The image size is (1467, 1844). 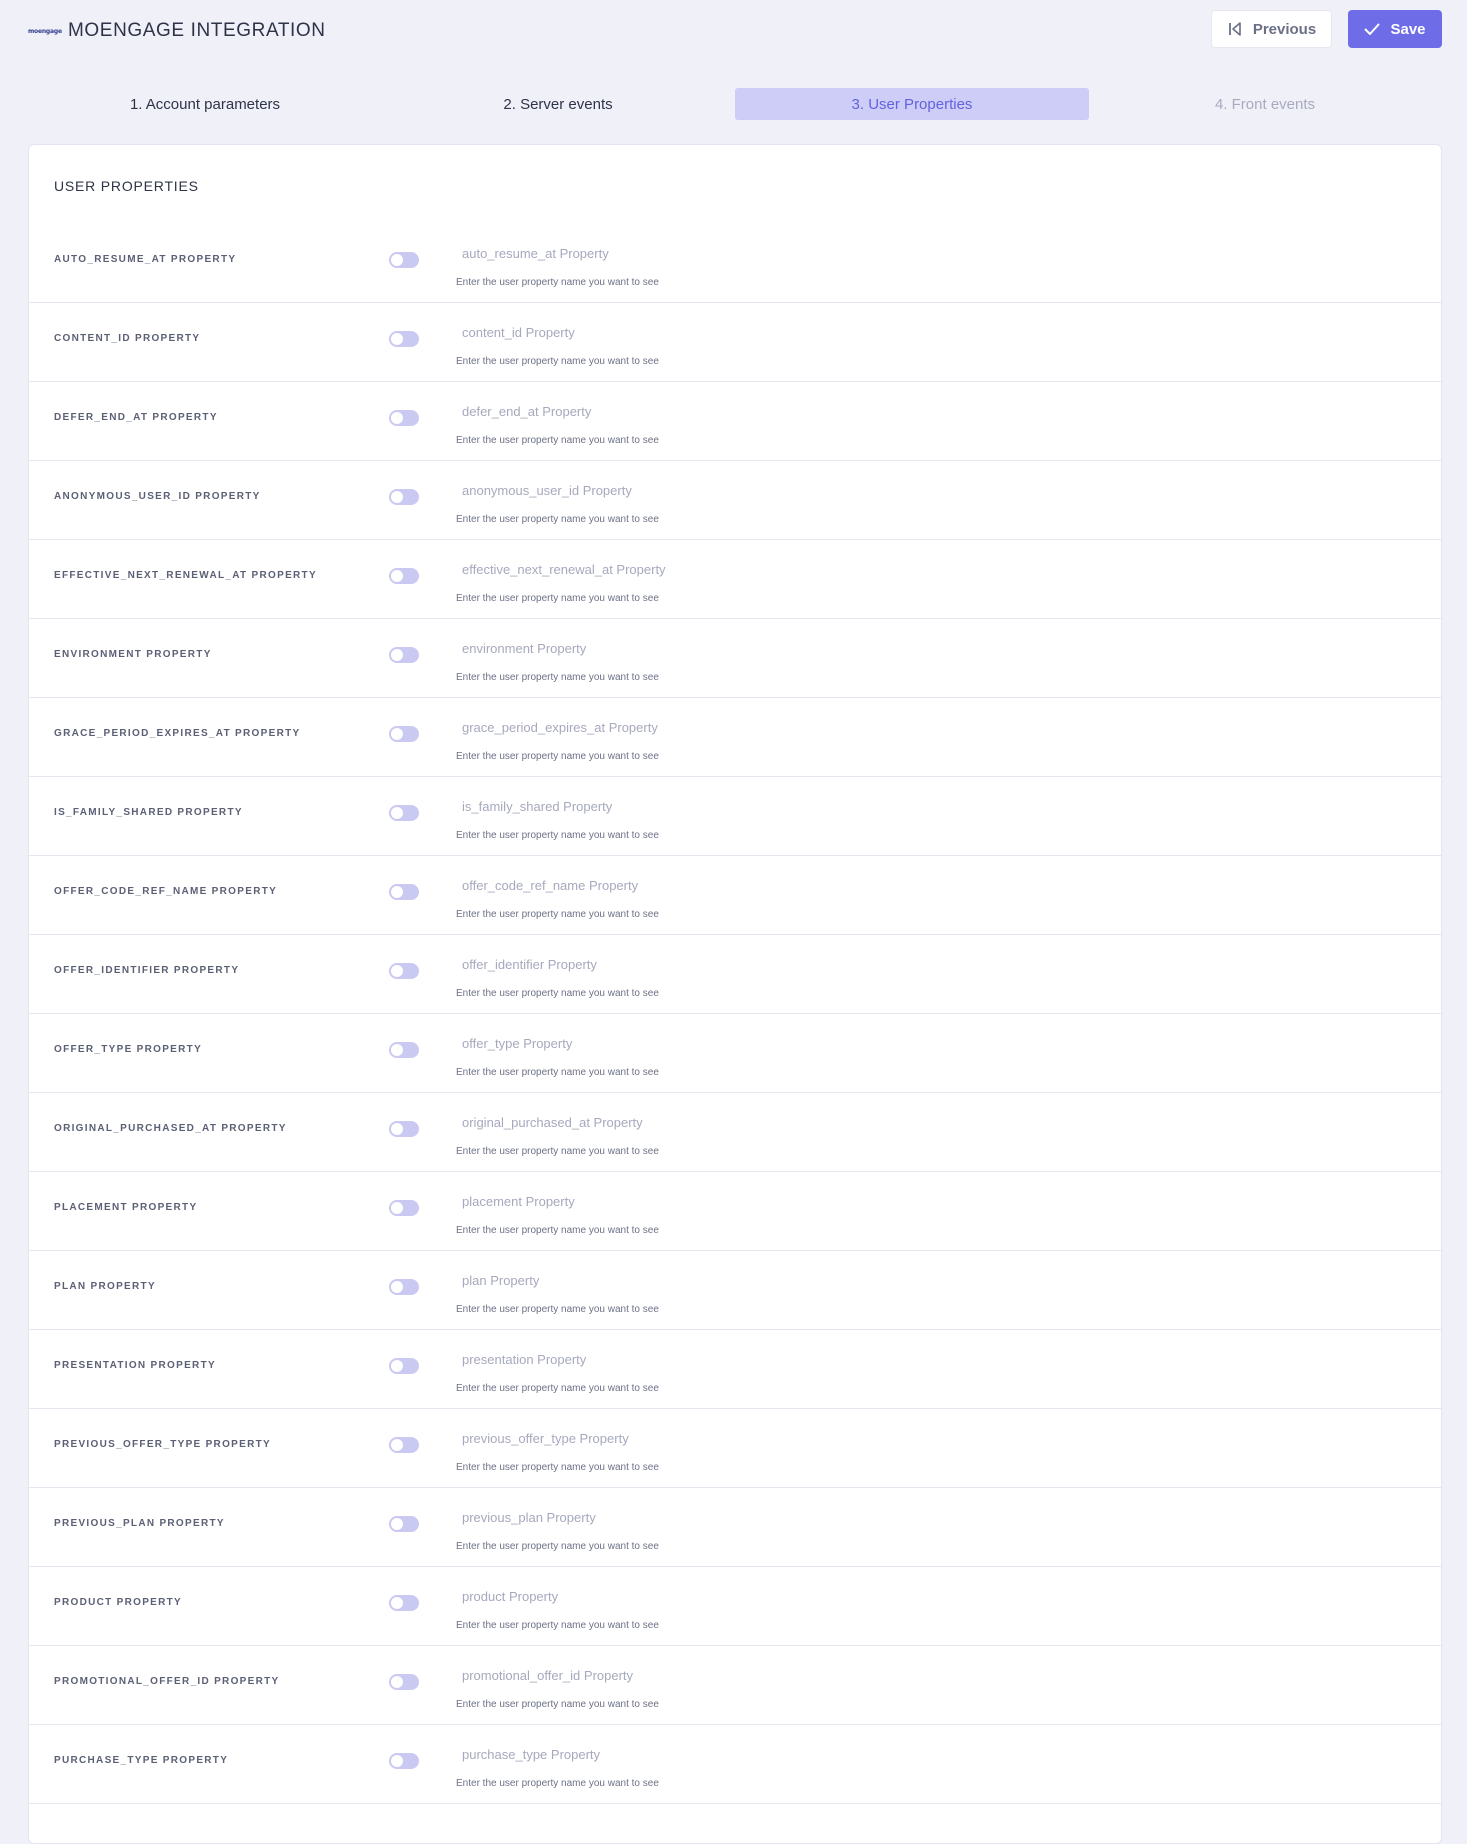 I want to click on previous-label: Previous, so click(x=1284, y=29).